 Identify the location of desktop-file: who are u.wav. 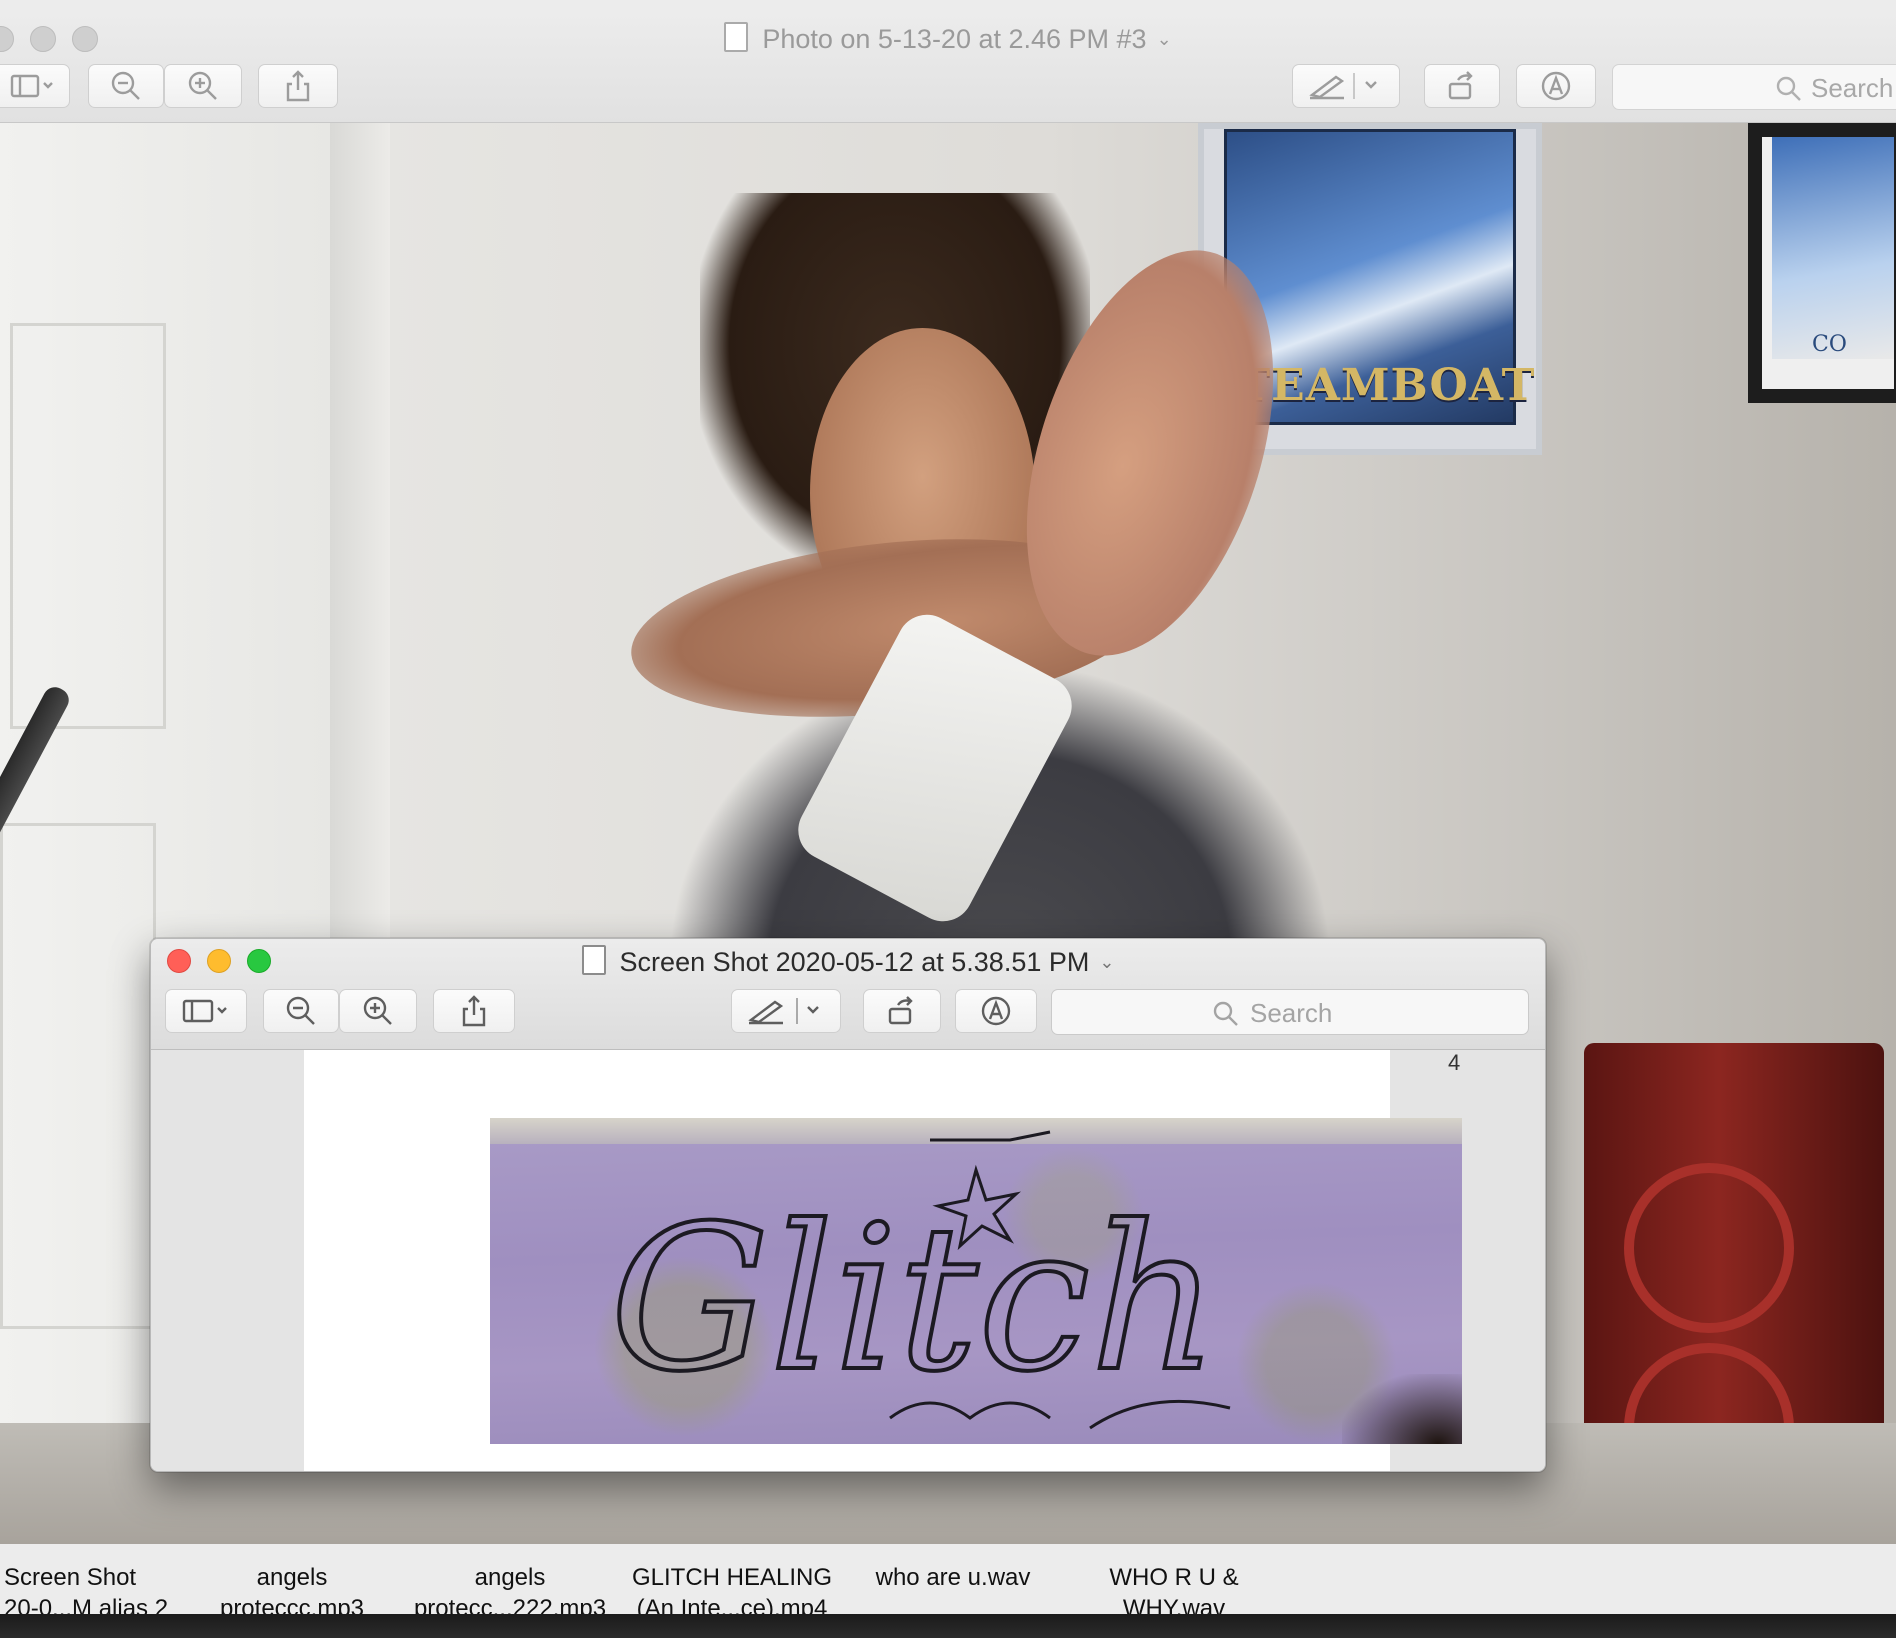
(953, 1577).